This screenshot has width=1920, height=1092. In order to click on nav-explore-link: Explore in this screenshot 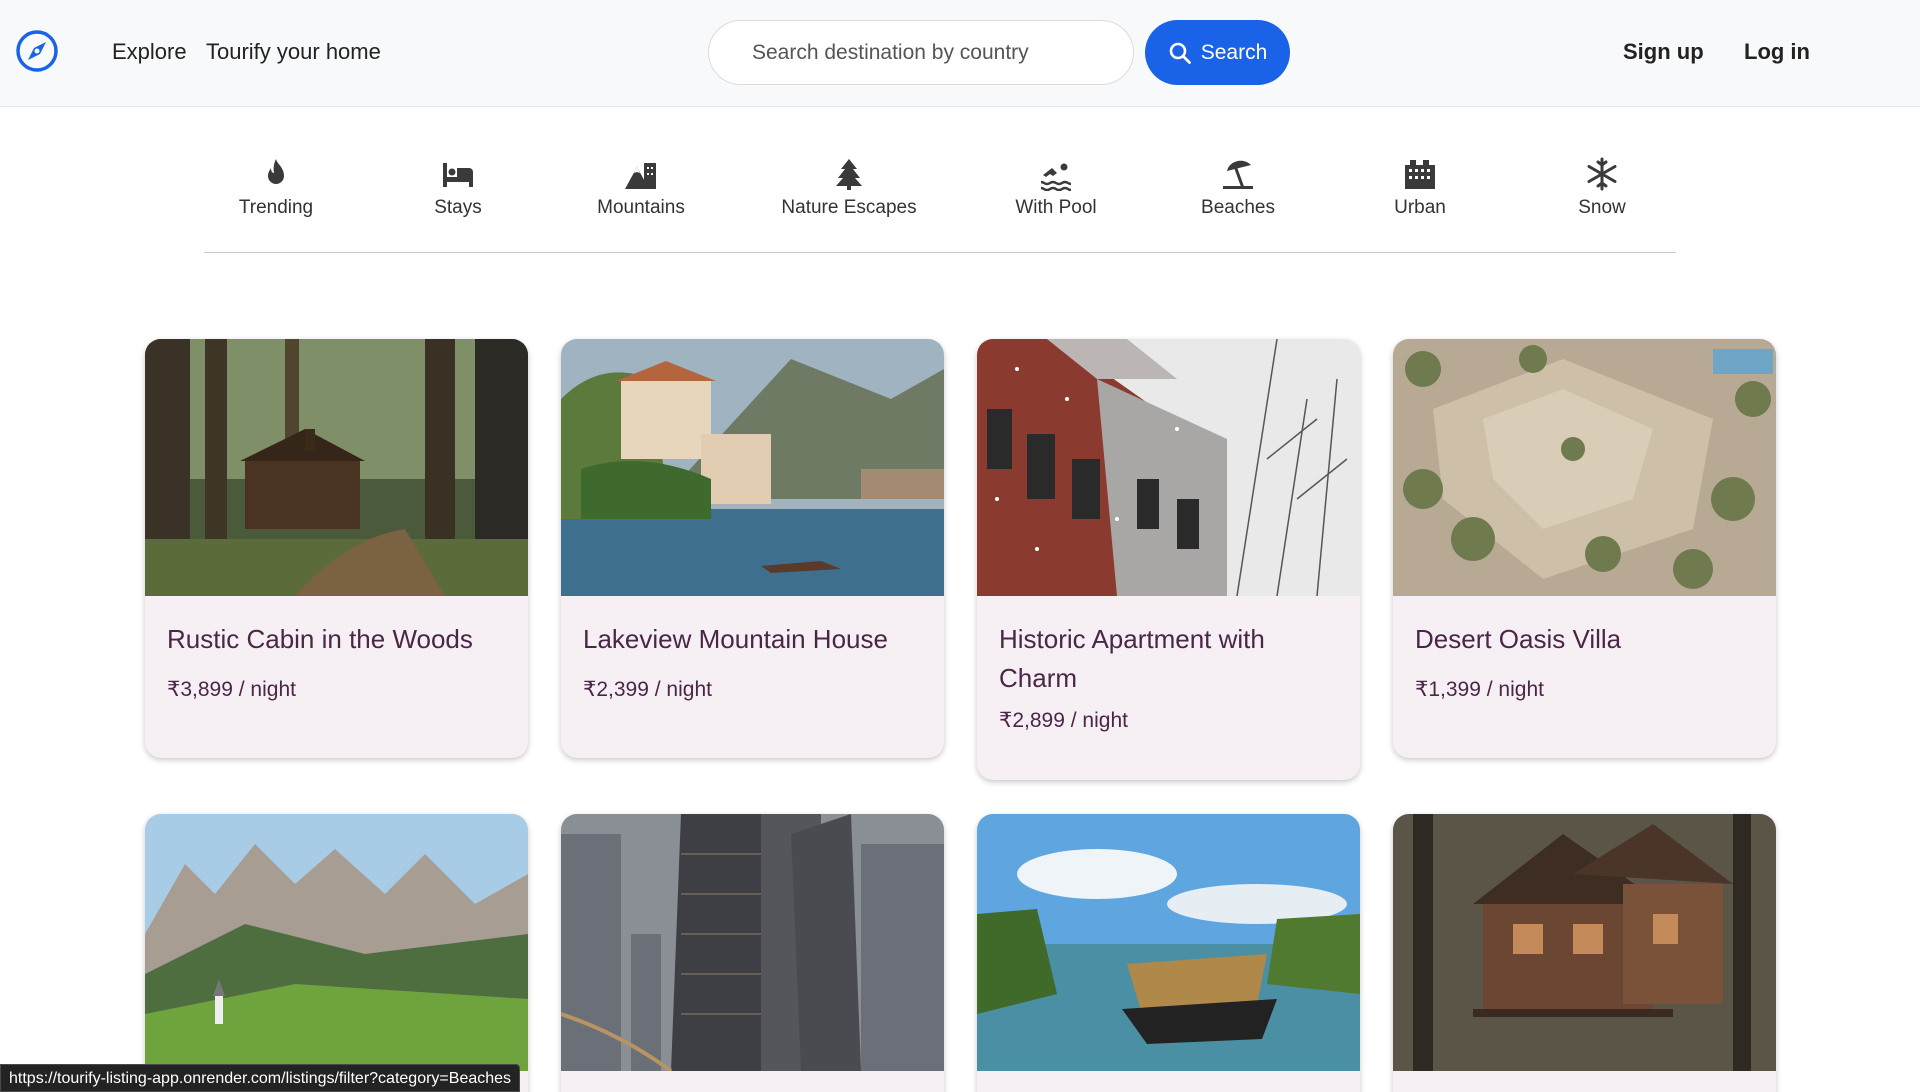, I will do `click(149, 52)`.